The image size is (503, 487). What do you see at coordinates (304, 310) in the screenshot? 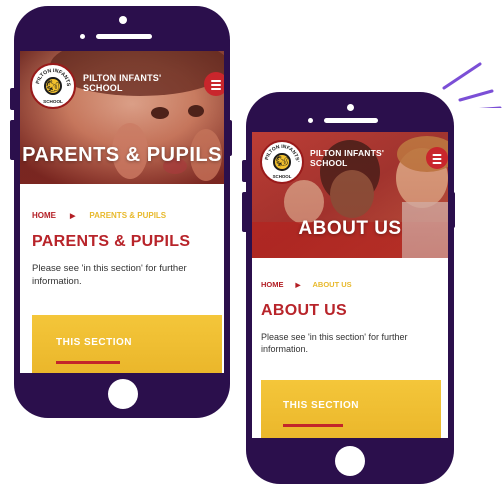
I see `page-title: ABOUT US` at bounding box center [304, 310].